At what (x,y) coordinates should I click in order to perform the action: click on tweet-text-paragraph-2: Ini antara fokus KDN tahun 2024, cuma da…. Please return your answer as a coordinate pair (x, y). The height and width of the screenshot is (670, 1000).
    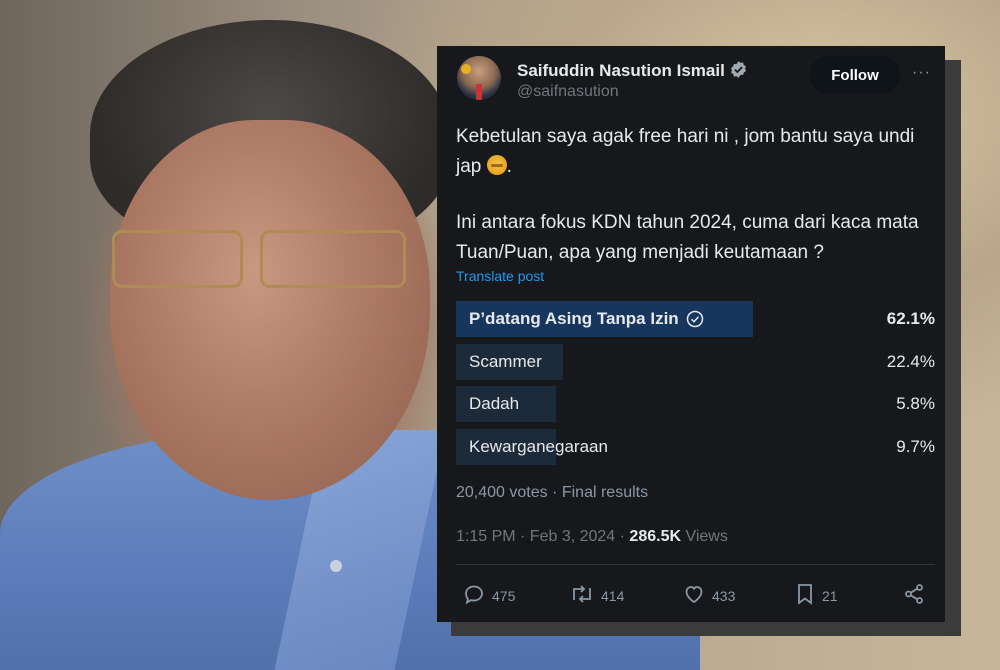
    Looking at the image, I should click on (687, 237).